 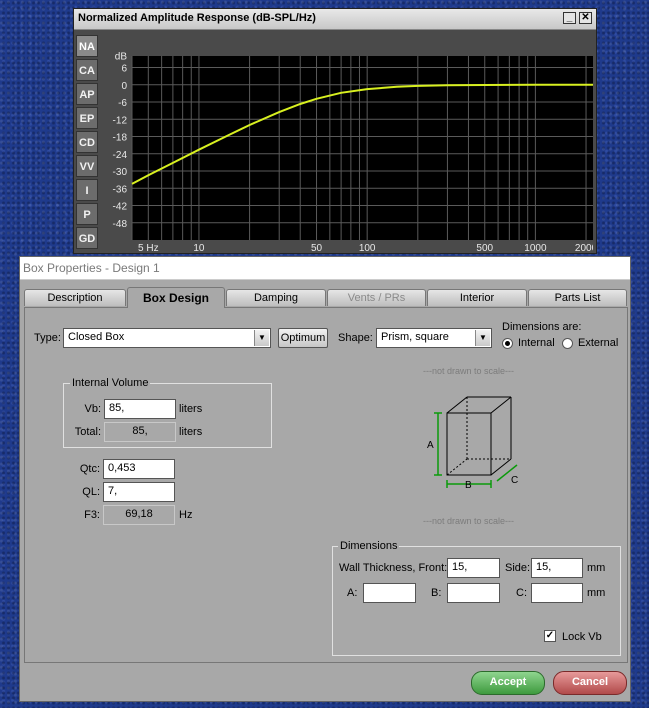 What do you see at coordinates (598, 343) in the screenshot?
I see `external-label: External` at bounding box center [598, 343].